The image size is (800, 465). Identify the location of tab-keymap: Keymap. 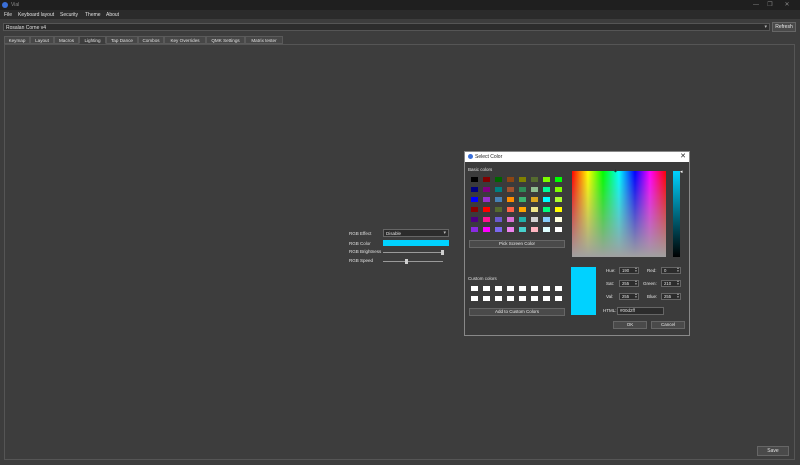
(17, 40).